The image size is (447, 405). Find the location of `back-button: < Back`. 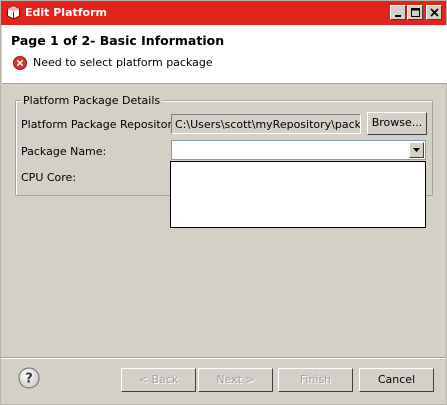

back-button: < Back is located at coordinates (158, 380).